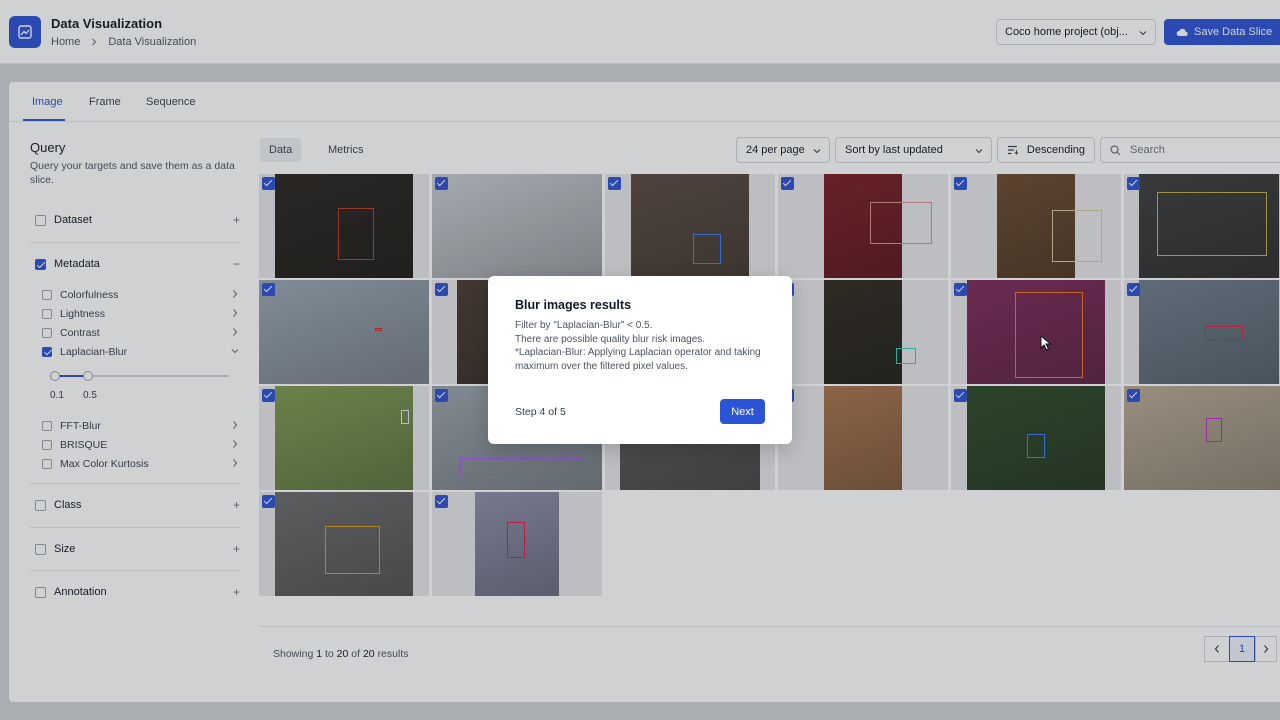 The image size is (1280, 720). Describe the element at coordinates (540, 412) in the screenshot. I see `dialog-step: Step 4 of 5` at that location.